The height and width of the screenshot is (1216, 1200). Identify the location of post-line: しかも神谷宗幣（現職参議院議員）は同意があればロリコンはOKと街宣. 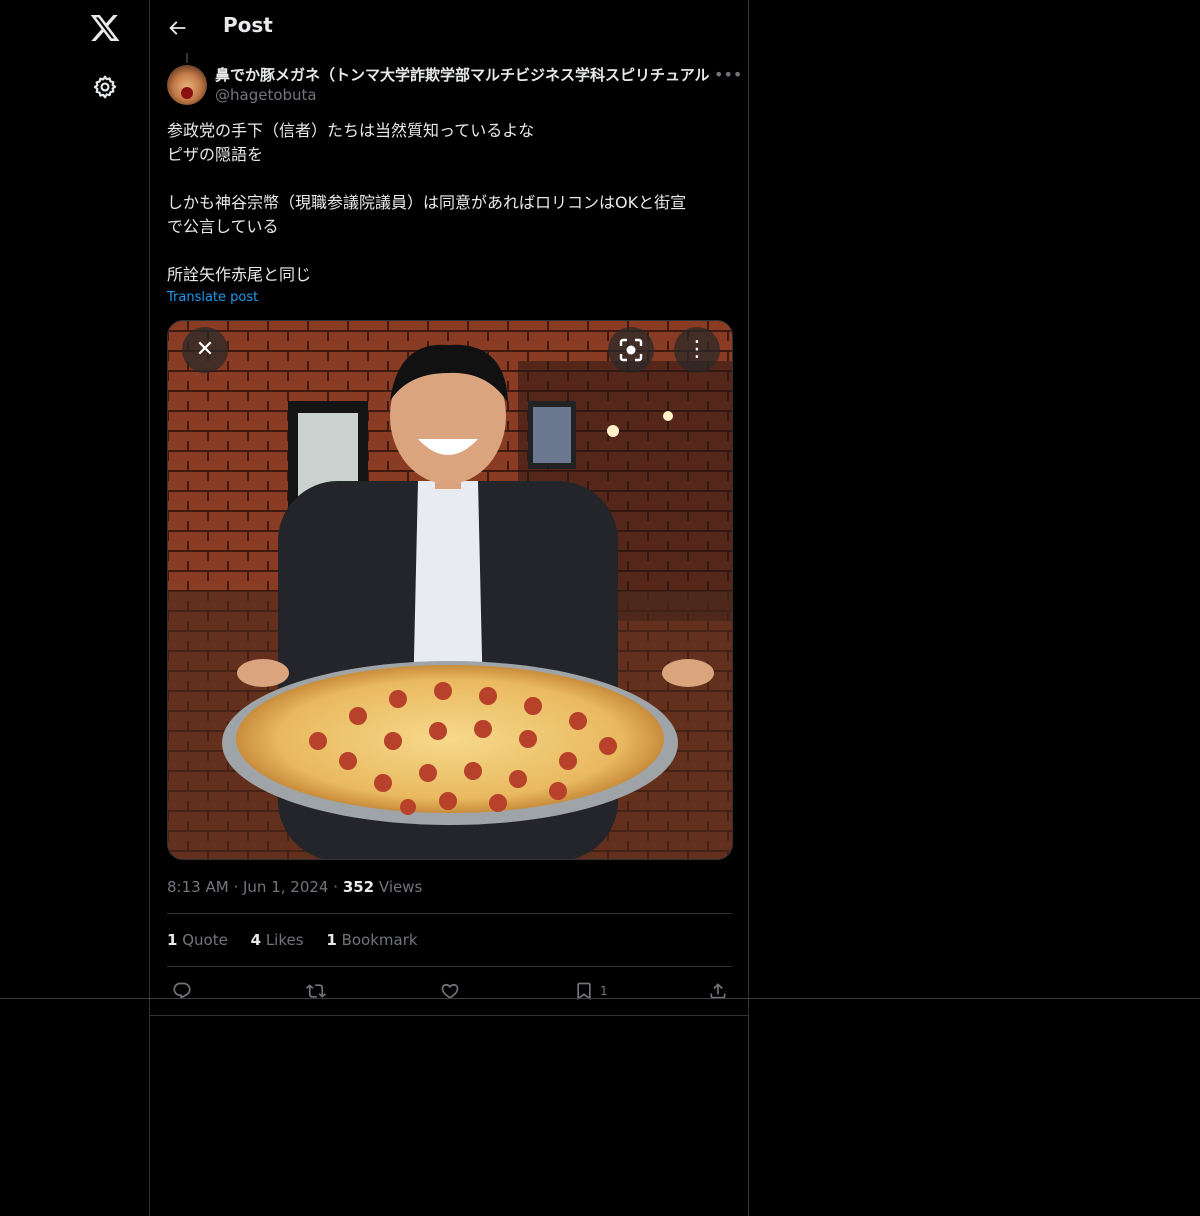
(427, 202).